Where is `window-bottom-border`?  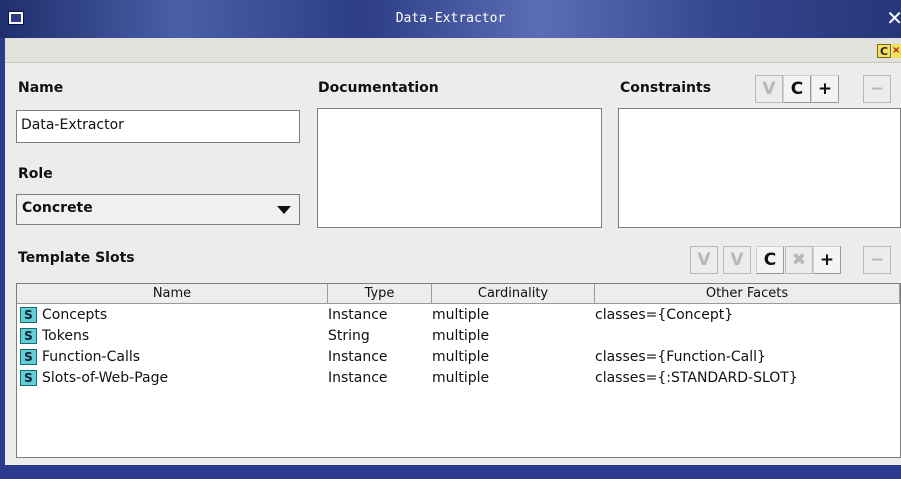
window-bottom-border is located at coordinates (450, 472).